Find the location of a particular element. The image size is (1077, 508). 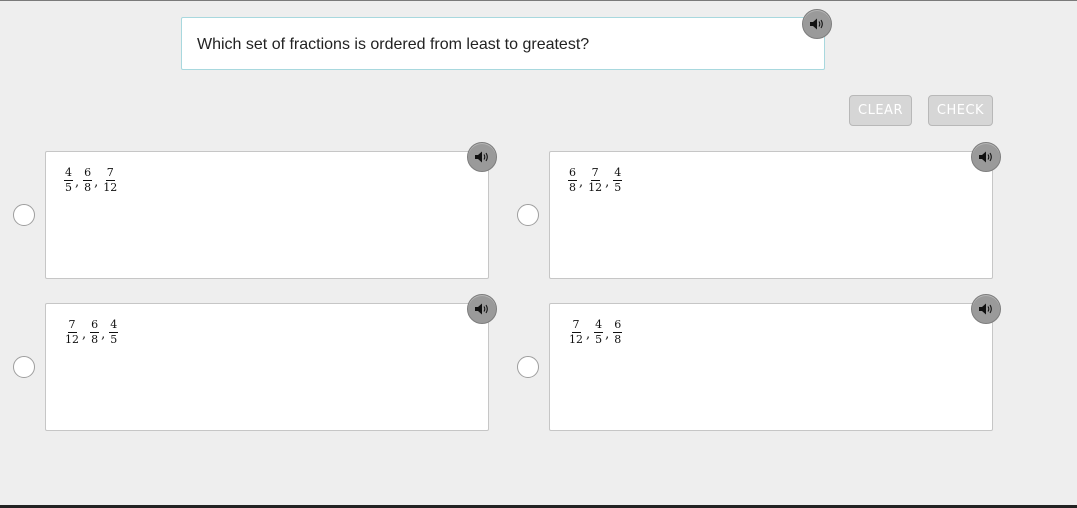

option-d-fractions: 7 12 , 45 , 68 is located at coordinates (595, 332).